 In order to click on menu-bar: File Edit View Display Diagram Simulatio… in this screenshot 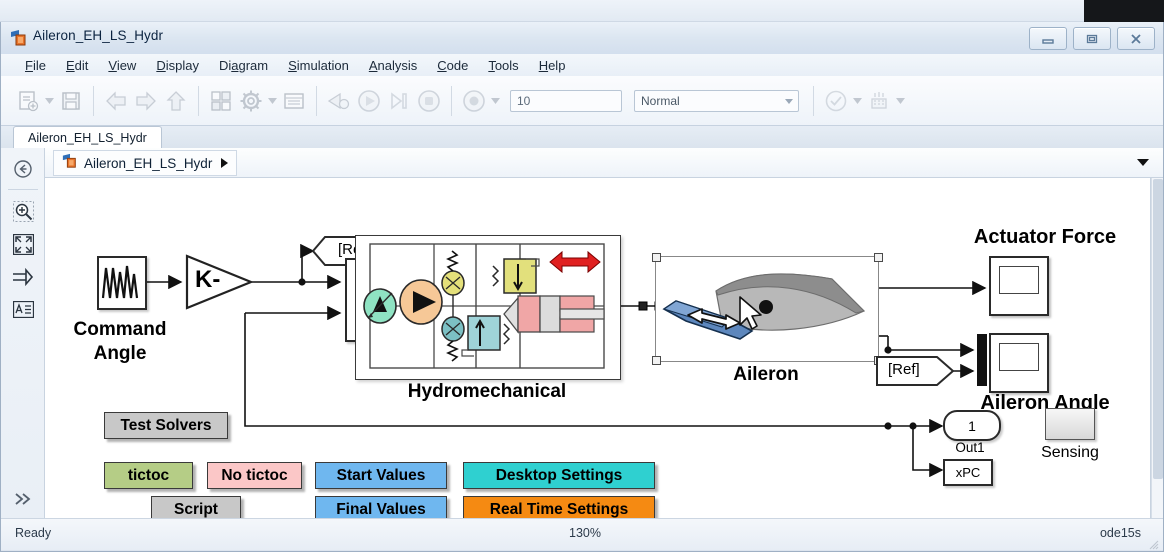, I will do `click(582, 65)`.